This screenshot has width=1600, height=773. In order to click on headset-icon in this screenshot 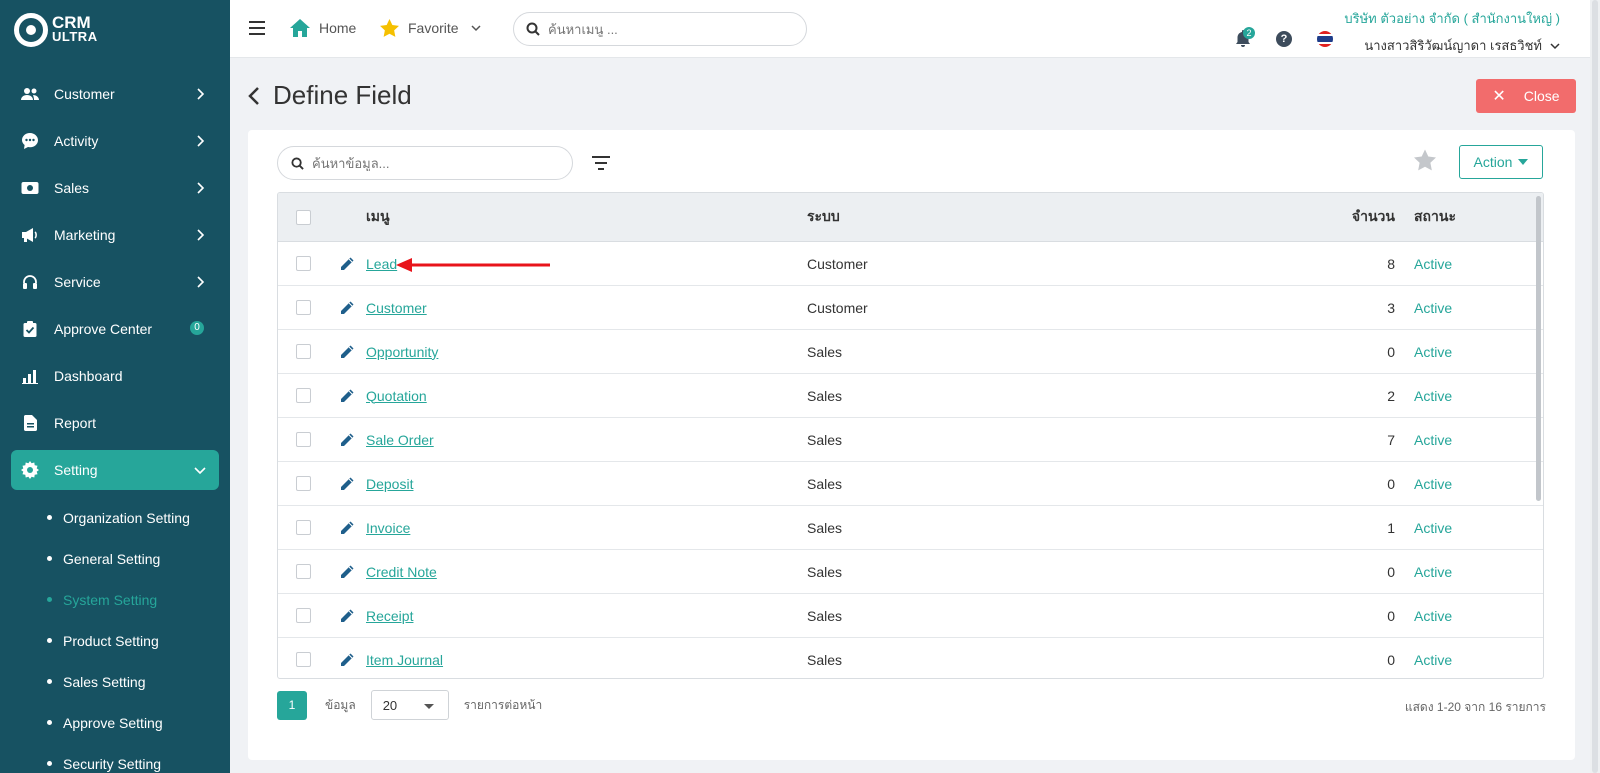, I will do `click(30, 282)`.